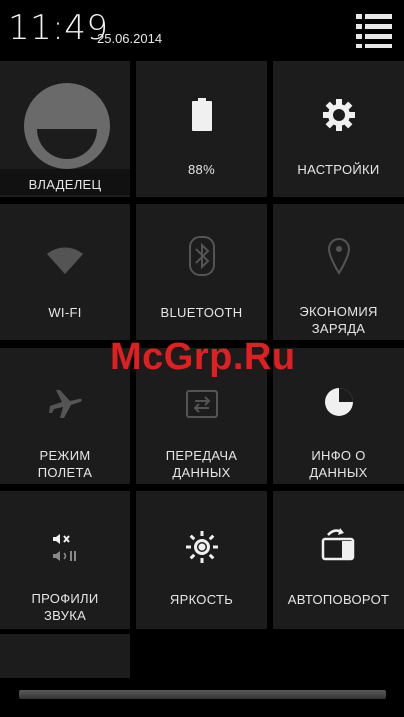  I want to click on location-pin-icon, so click(339, 256).